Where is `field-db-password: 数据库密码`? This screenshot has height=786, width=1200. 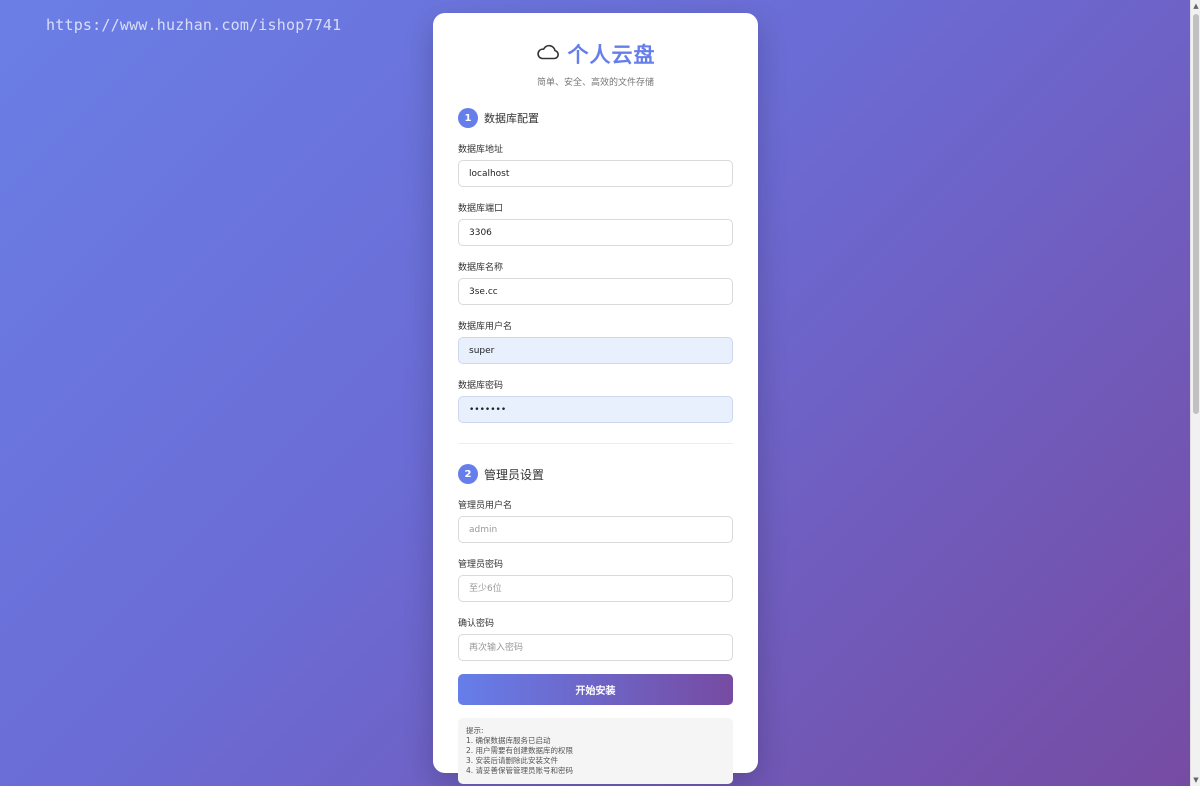 field-db-password: 数据库密码 is located at coordinates (595, 400).